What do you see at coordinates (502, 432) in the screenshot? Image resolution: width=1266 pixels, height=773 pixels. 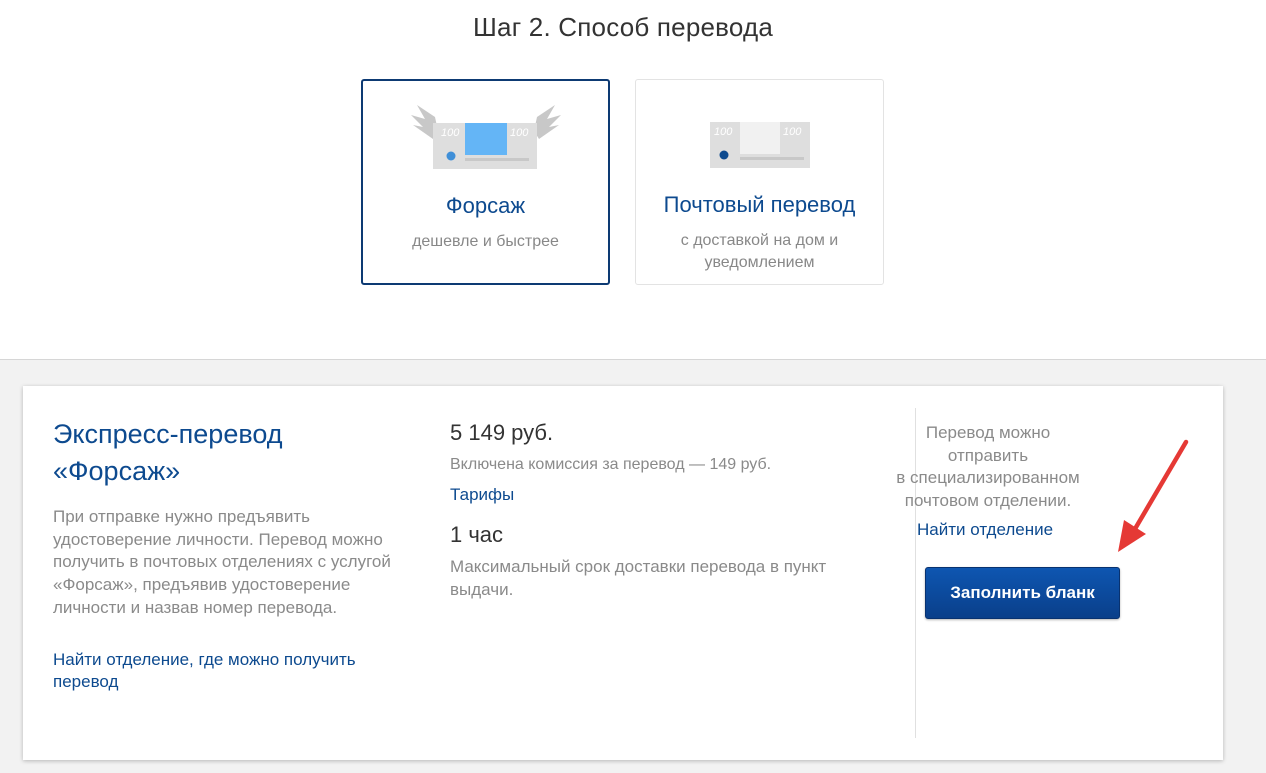 I see `price-amount: 5 149 руб.` at bounding box center [502, 432].